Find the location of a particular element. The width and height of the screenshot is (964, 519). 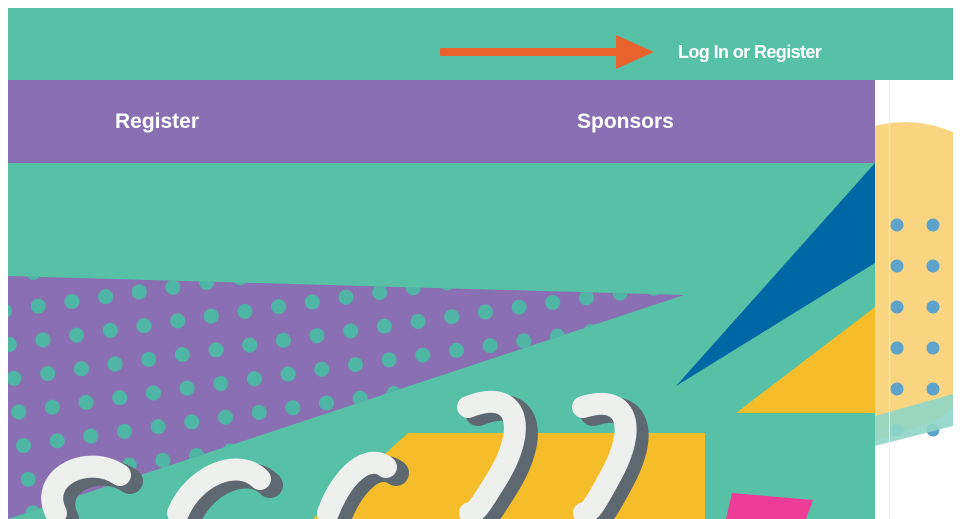

top-header-bar: Log In or Register is located at coordinates (480, 44).